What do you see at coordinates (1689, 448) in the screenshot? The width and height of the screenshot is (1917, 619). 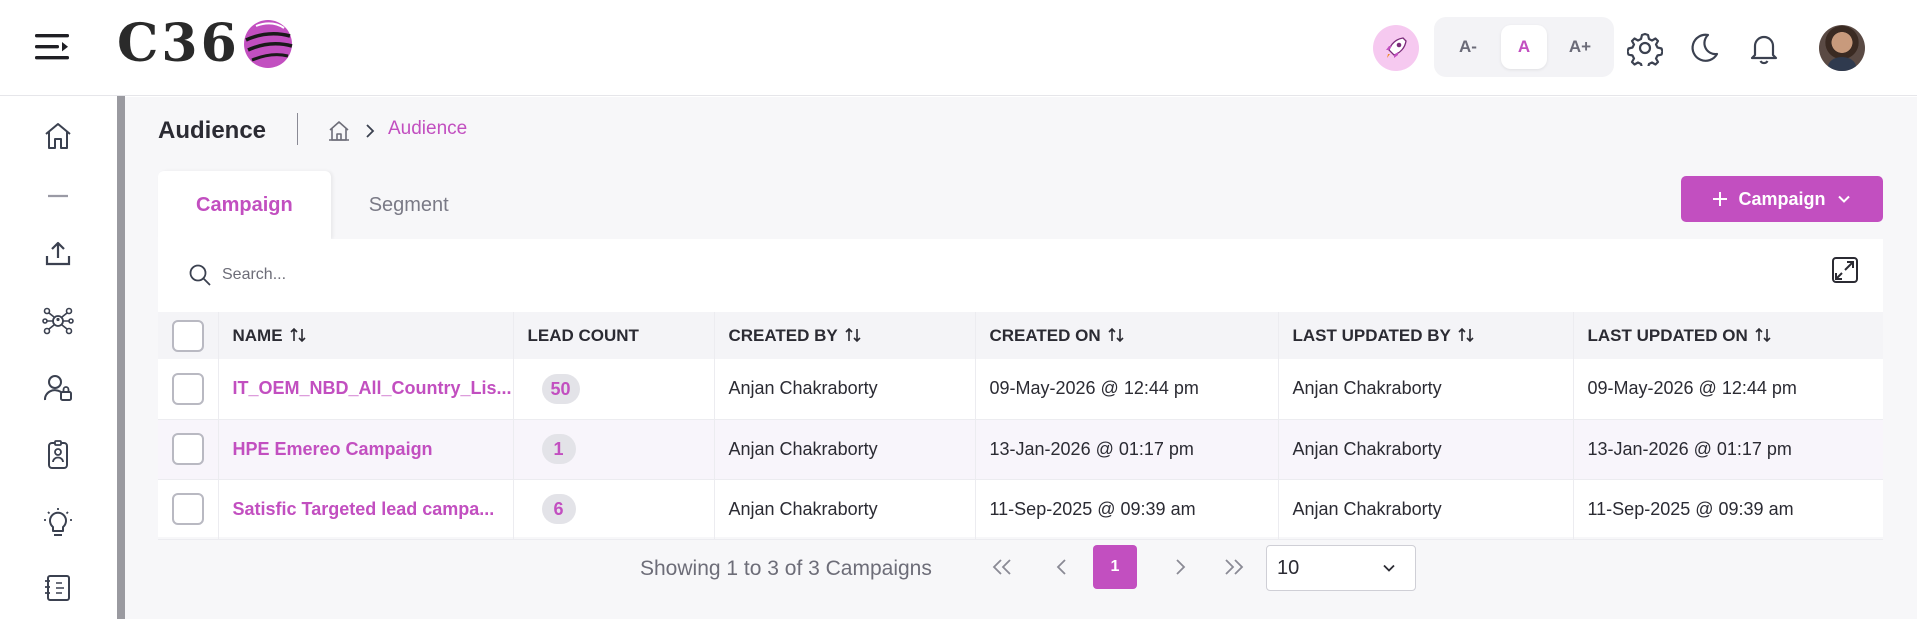 I see `last-updated-on-cell: 13-Jan-2026 @ 01:17 pm` at bounding box center [1689, 448].